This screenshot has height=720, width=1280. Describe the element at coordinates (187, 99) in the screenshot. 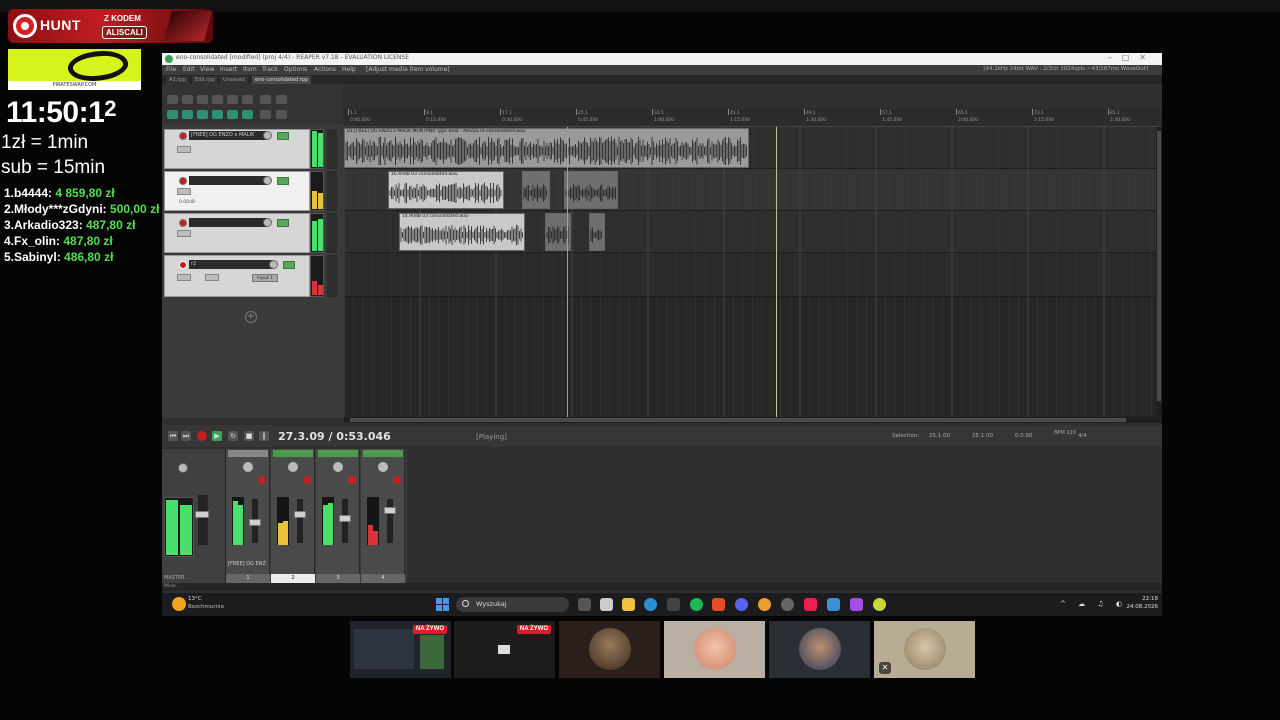

I see `open-project-icon` at that location.